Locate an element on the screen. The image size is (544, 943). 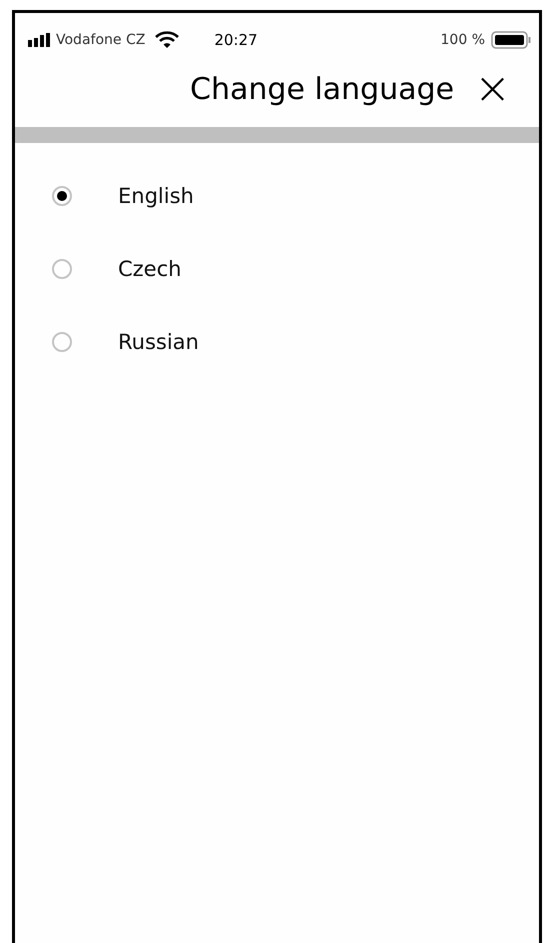
battery-percentage: 100 % is located at coordinates (462, 40).